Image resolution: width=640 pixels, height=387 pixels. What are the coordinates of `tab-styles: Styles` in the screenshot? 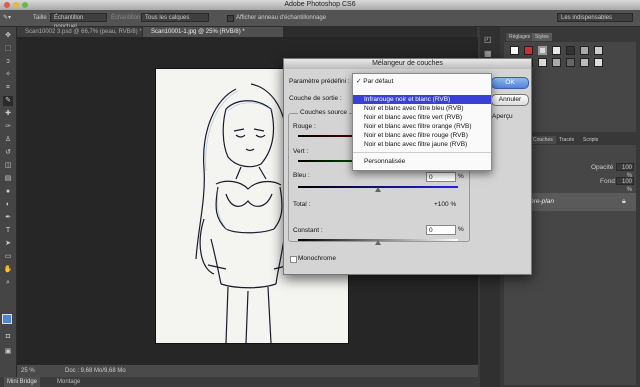 It's located at (542, 37).